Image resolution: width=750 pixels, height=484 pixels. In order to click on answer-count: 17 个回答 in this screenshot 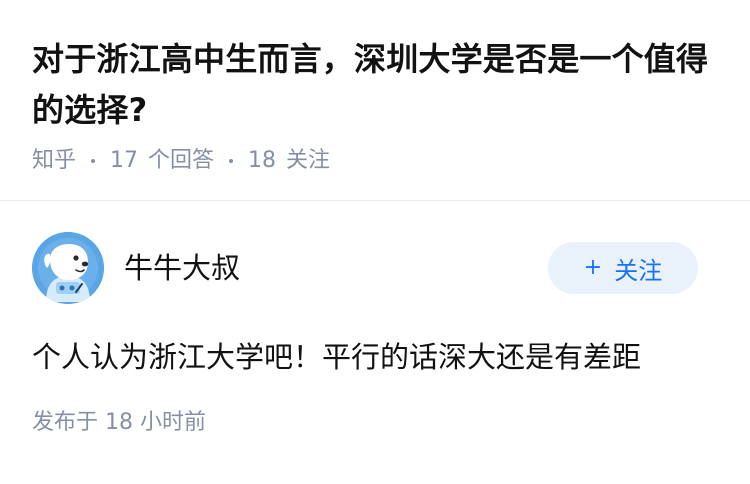, I will do `click(162, 161)`.